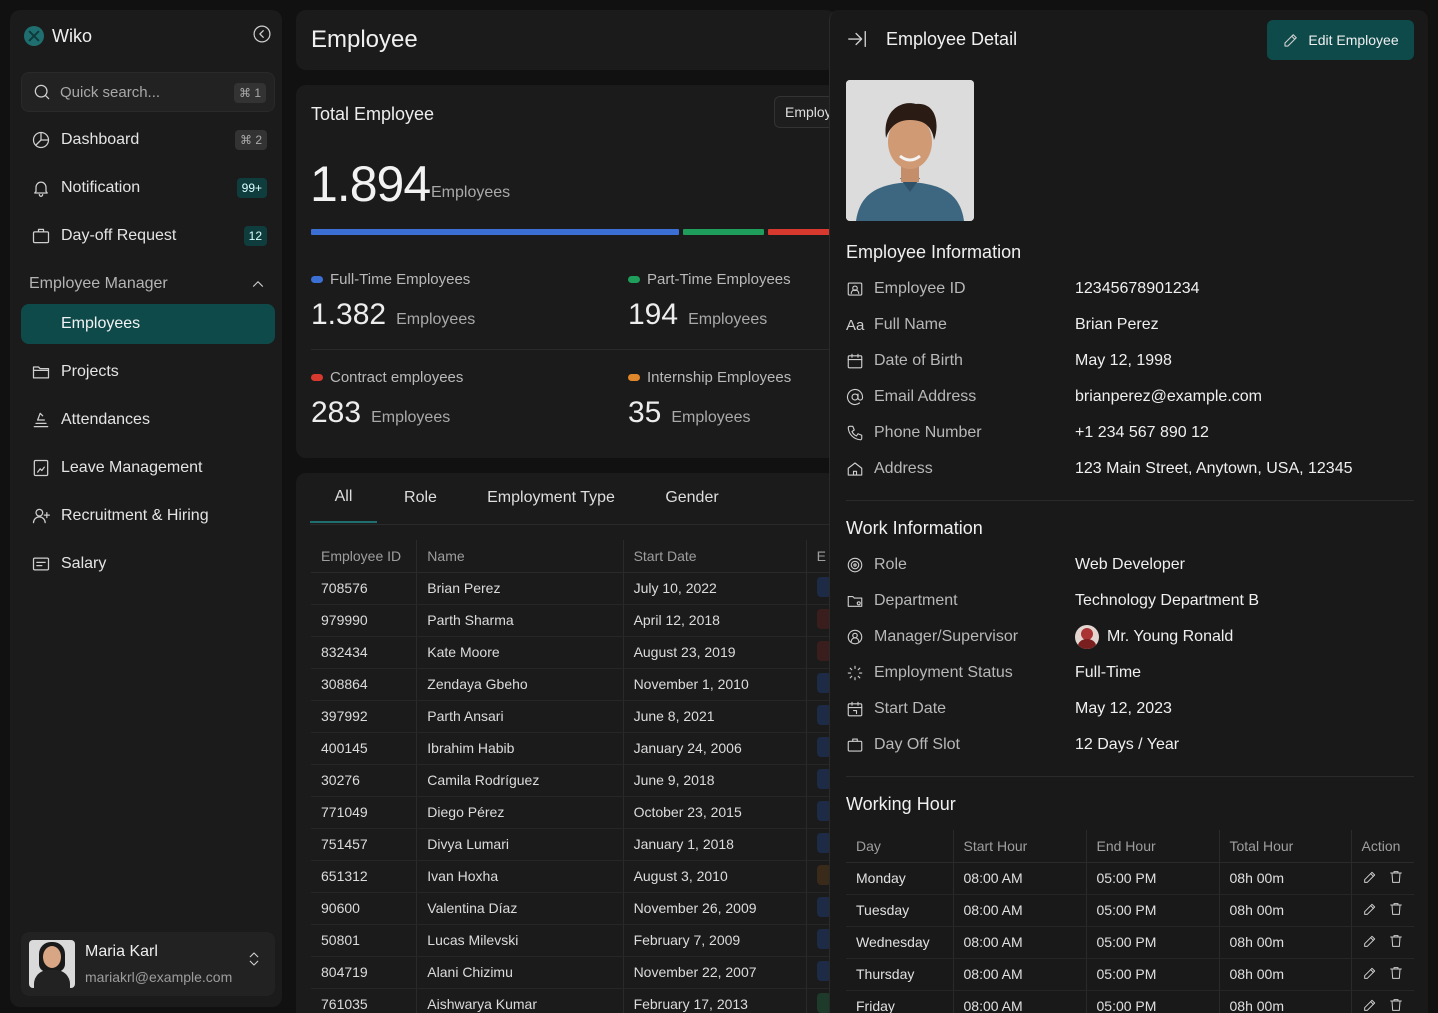  Describe the element at coordinates (855, 673) in the screenshot. I see `loader-icon` at that location.